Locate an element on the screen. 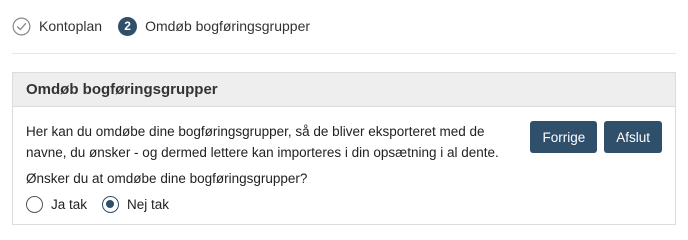 The height and width of the screenshot is (240, 688). action-buttons: Forrige Afslut is located at coordinates (596, 137).